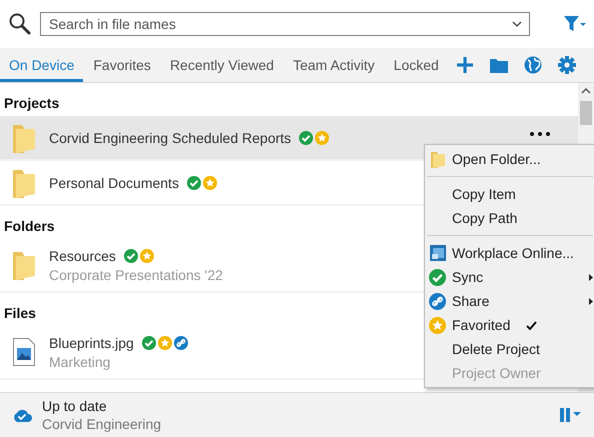 This screenshot has width=594, height=437. I want to click on section-heading: Folders, so click(29, 226).